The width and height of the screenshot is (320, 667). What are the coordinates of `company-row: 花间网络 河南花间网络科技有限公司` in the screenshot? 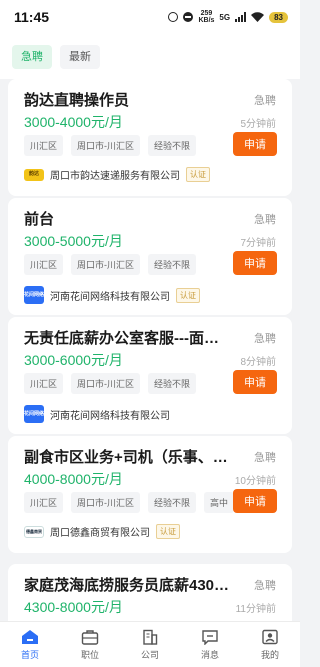 It's located at (97, 414).